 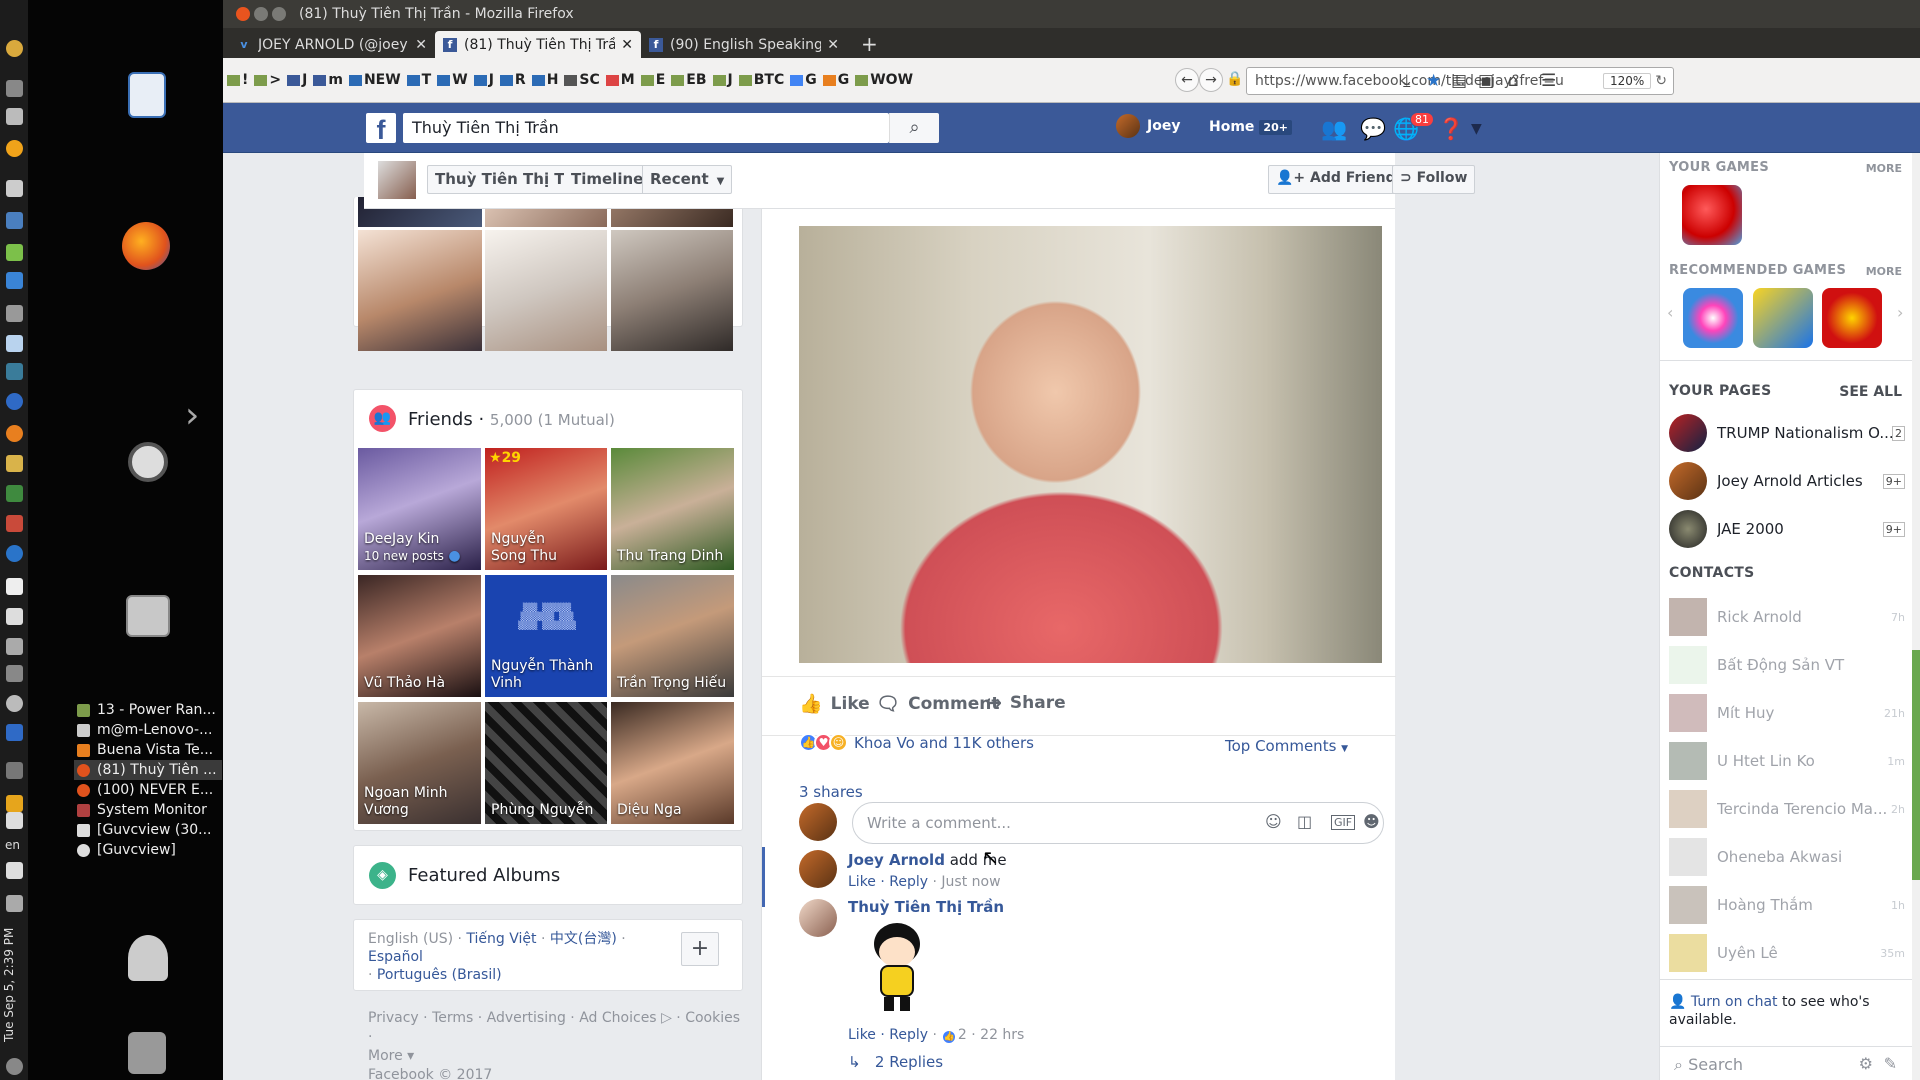 I want to click on menu-icon: ☰, so click(x=1548, y=81).